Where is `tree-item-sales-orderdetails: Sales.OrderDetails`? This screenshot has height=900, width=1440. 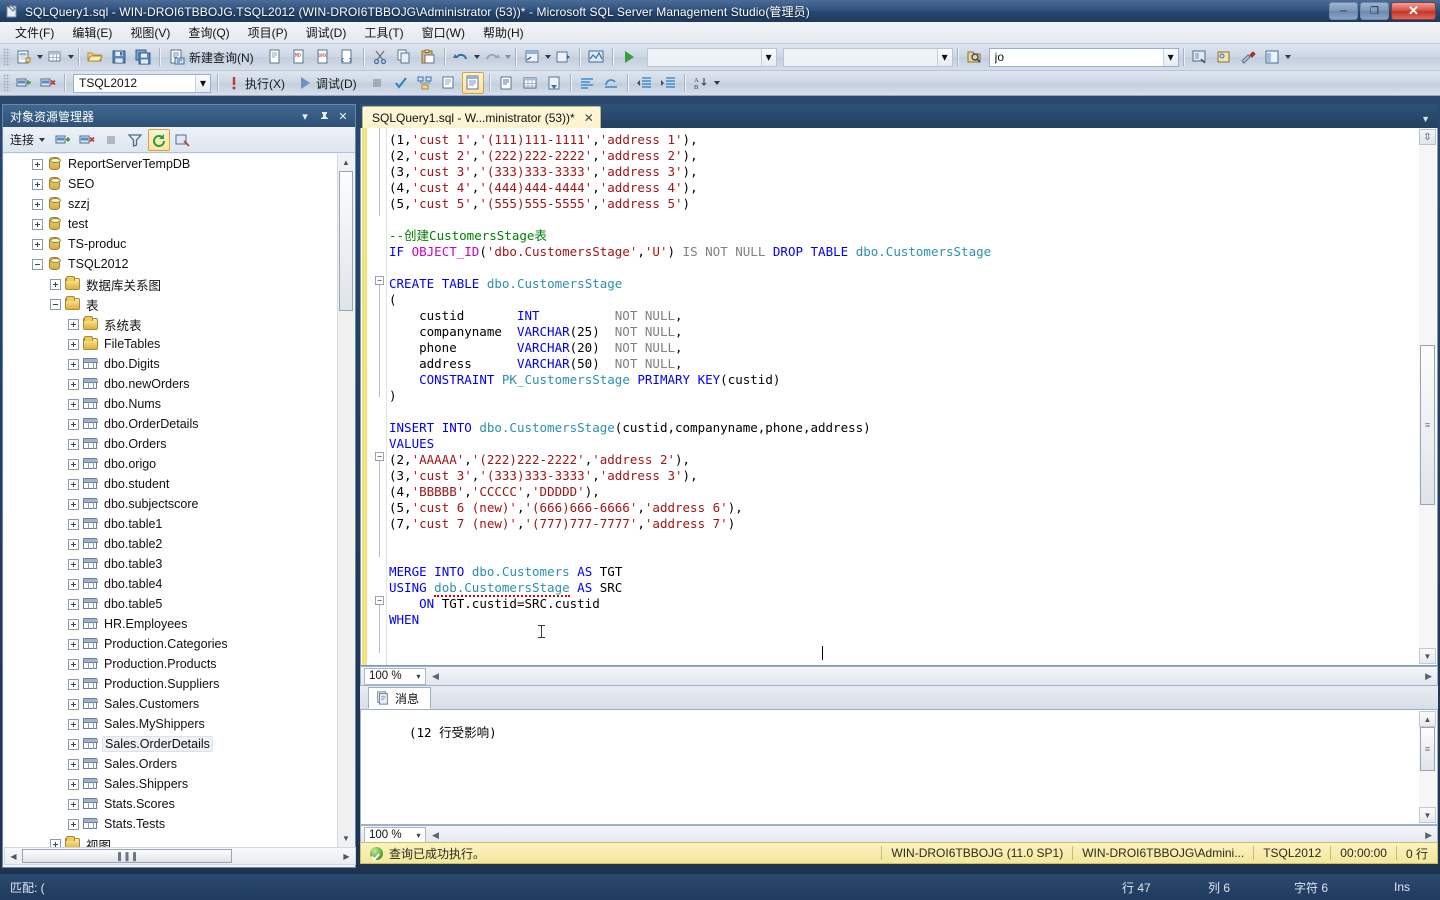 tree-item-sales-orderdetails: Sales.OrderDetails is located at coordinates (171, 744).